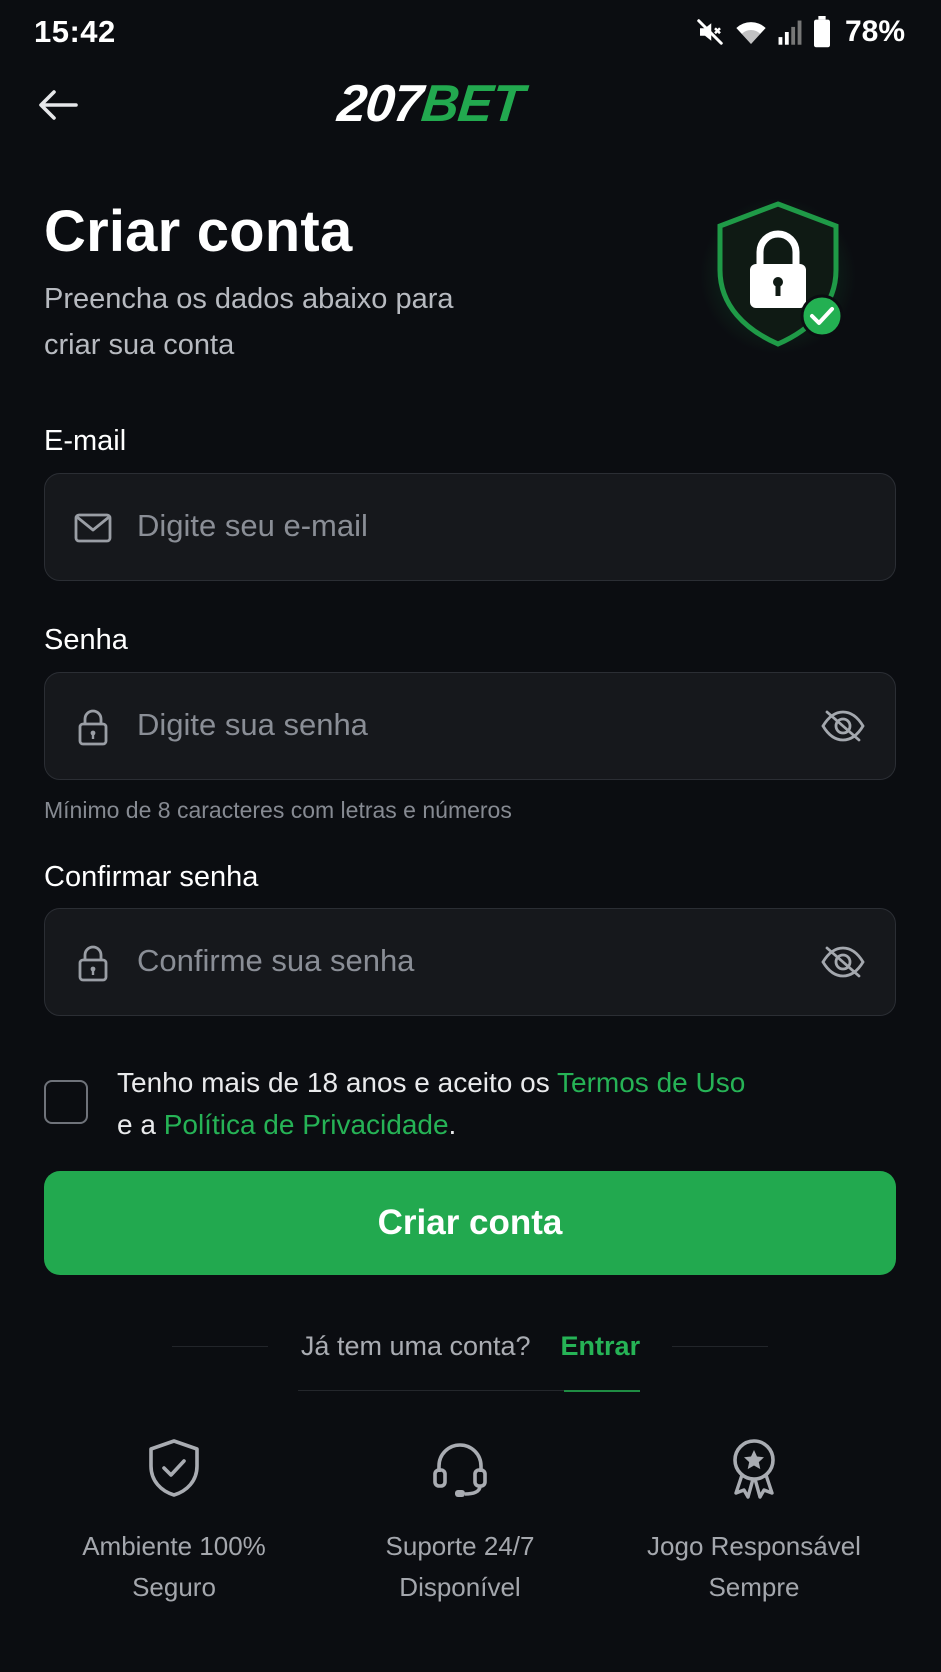  What do you see at coordinates (86, 640) in the screenshot?
I see `password-label: Senha` at bounding box center [86, 640].